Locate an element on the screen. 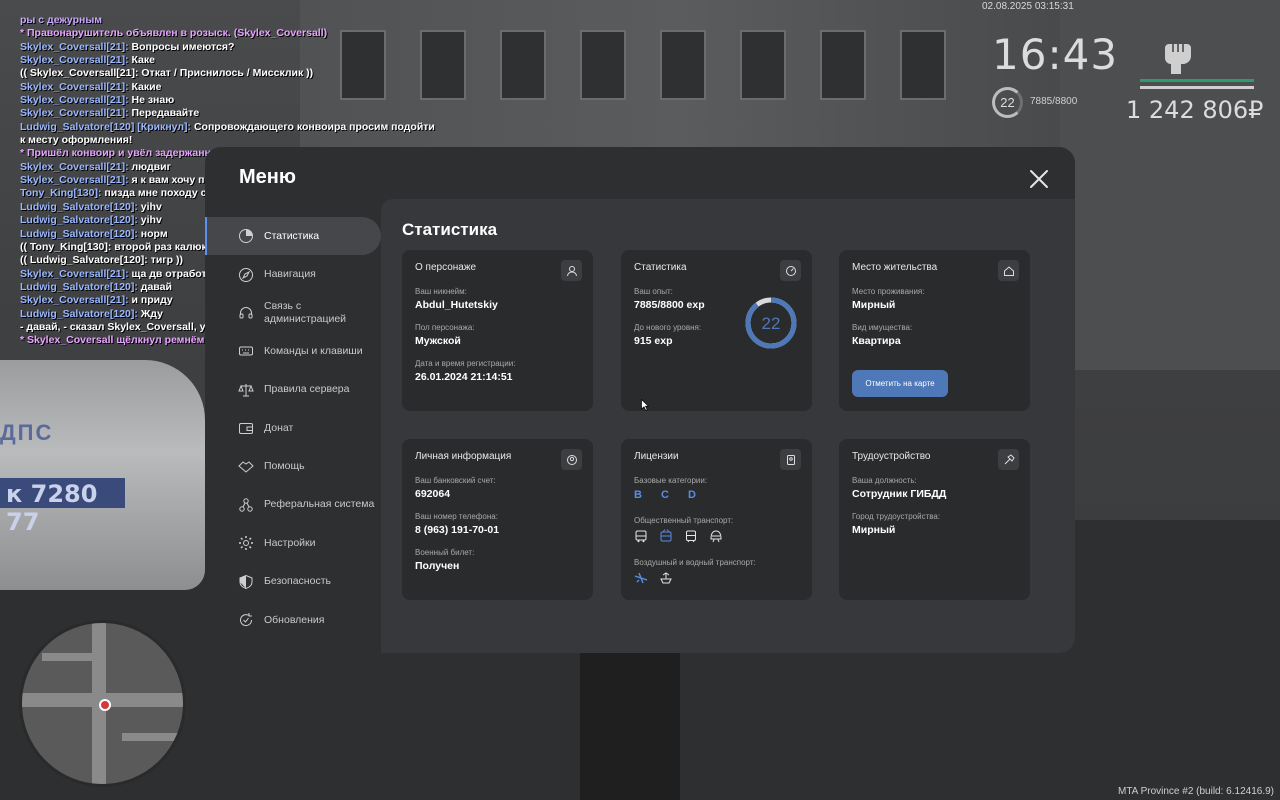  referral-icon is located at coordinates (246, 505).